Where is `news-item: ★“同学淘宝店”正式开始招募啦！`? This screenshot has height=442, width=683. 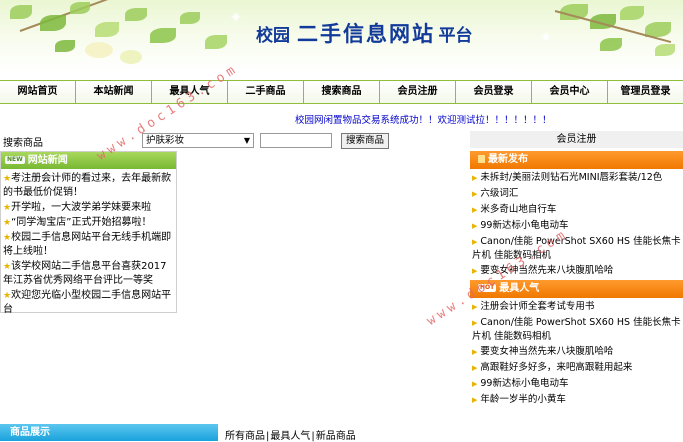
news-item: ★“同学淘宝店”正式开始招募啦！ is located at coordinates (88, 223).